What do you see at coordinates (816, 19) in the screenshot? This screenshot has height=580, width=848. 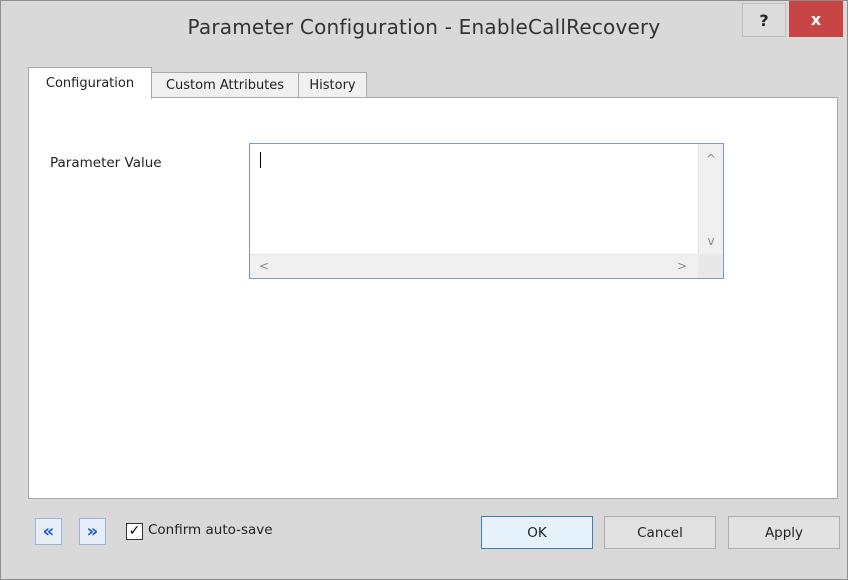 I see `close-button: x` at bounding box center [816, 19].